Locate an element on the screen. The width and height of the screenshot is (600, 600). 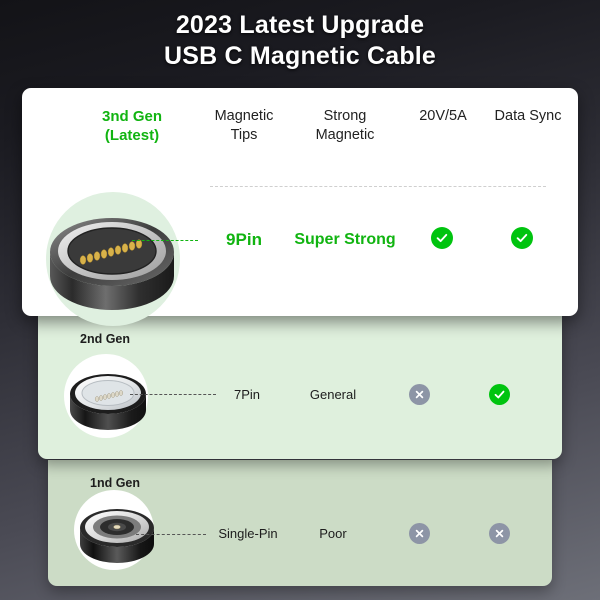
status-badge-voltage-gen3 is located at coordinates (442, 238).